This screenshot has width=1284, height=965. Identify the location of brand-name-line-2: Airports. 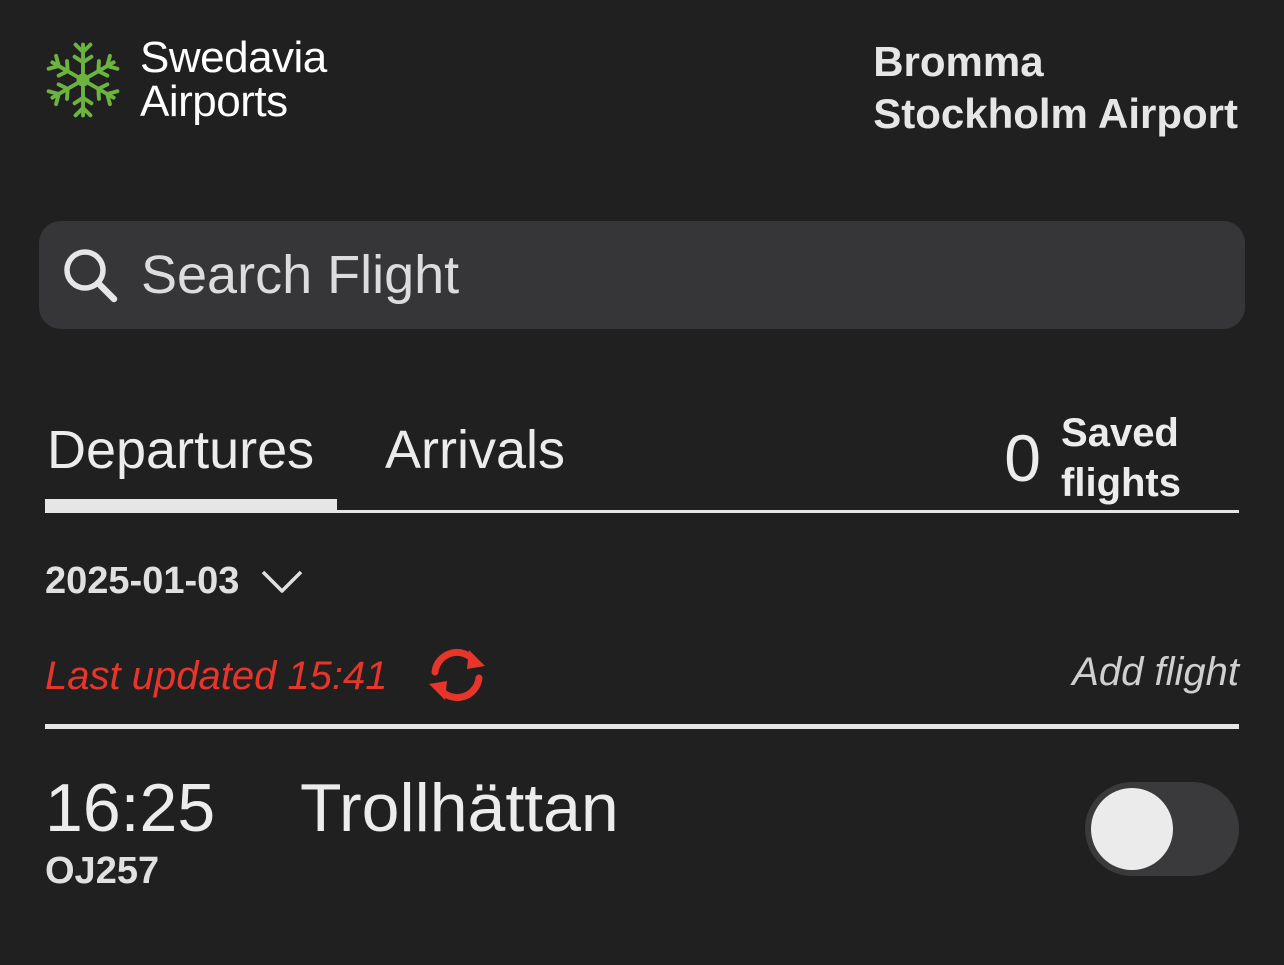
(214, 101).